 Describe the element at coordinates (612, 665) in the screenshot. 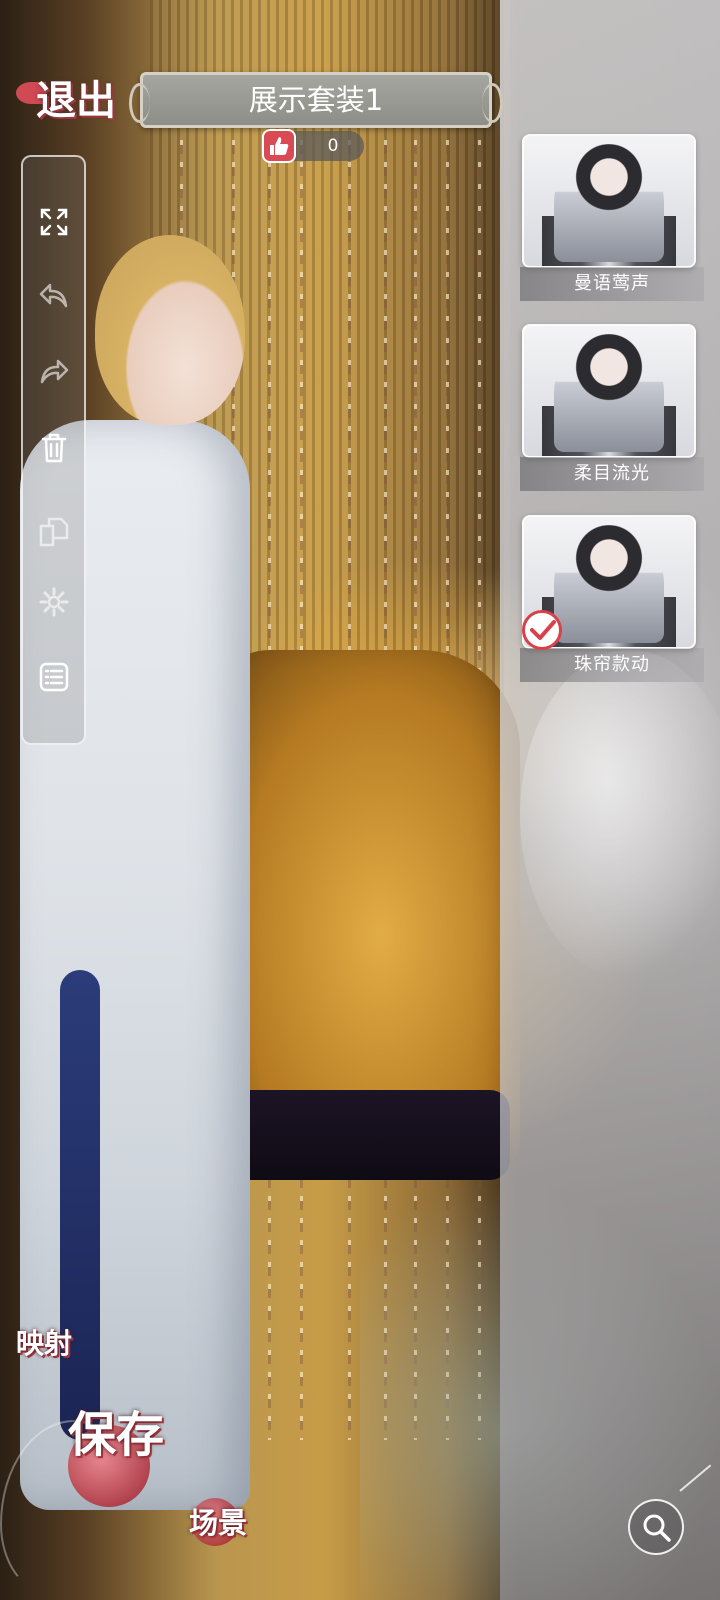

I see `suit-label-3: 珠帘款动` at that location.